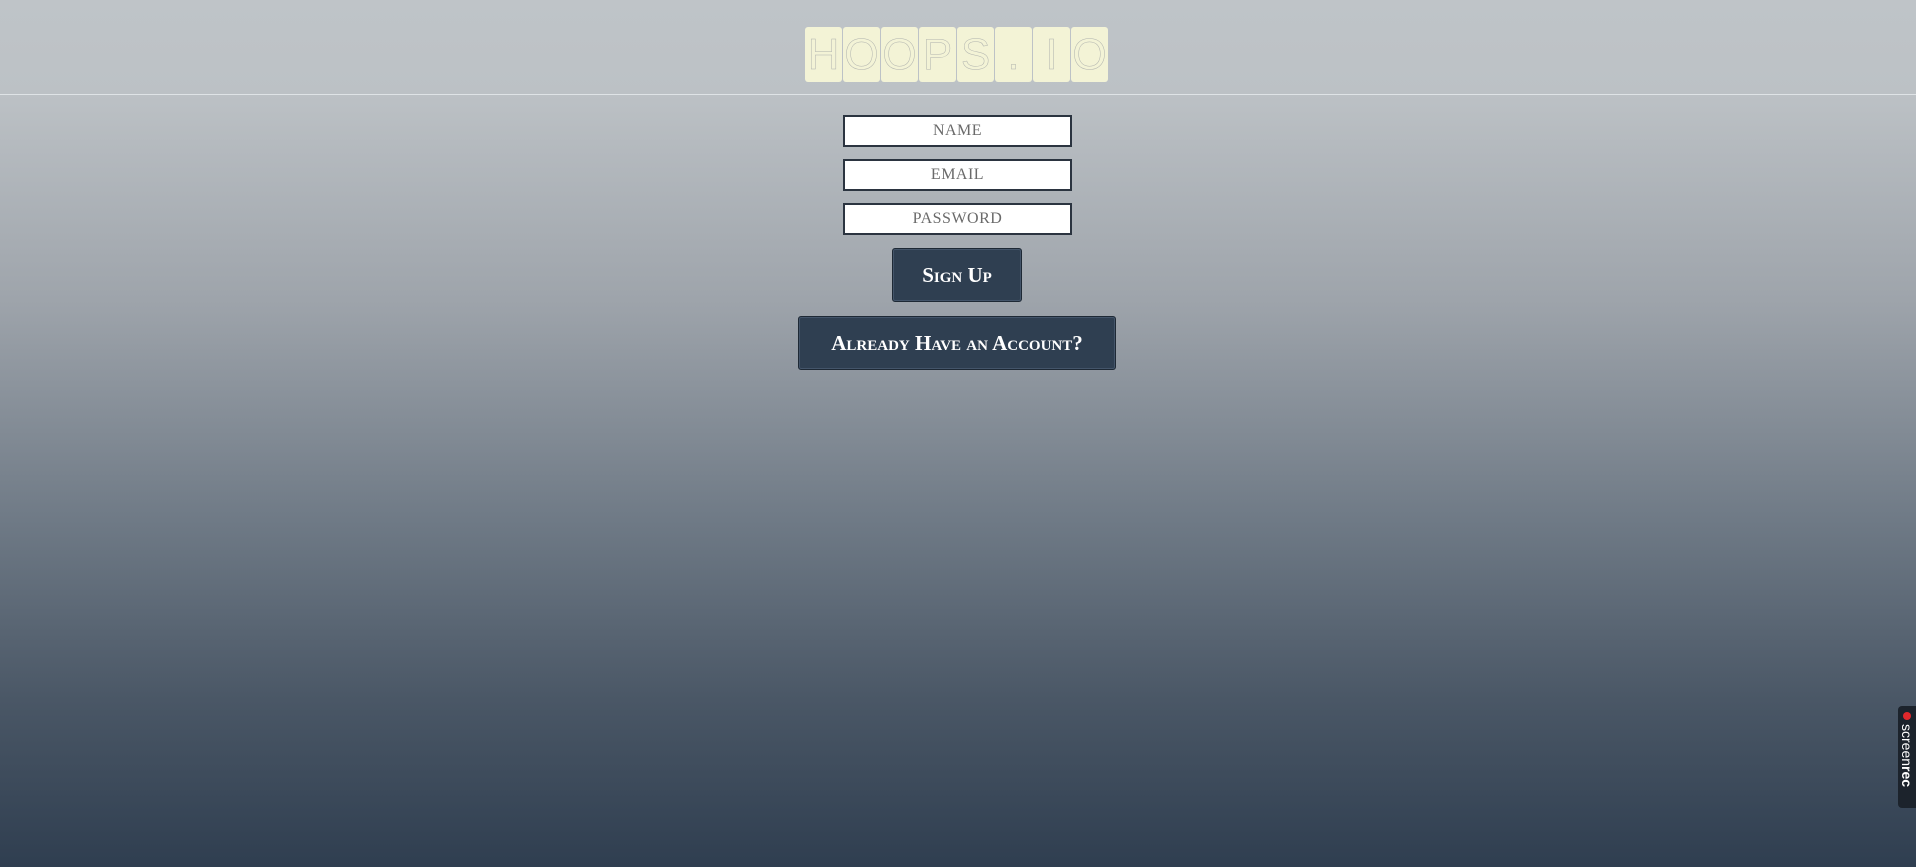 This screenshot has width=1916, height=867. I want to click on email-field, so click(957, 175).